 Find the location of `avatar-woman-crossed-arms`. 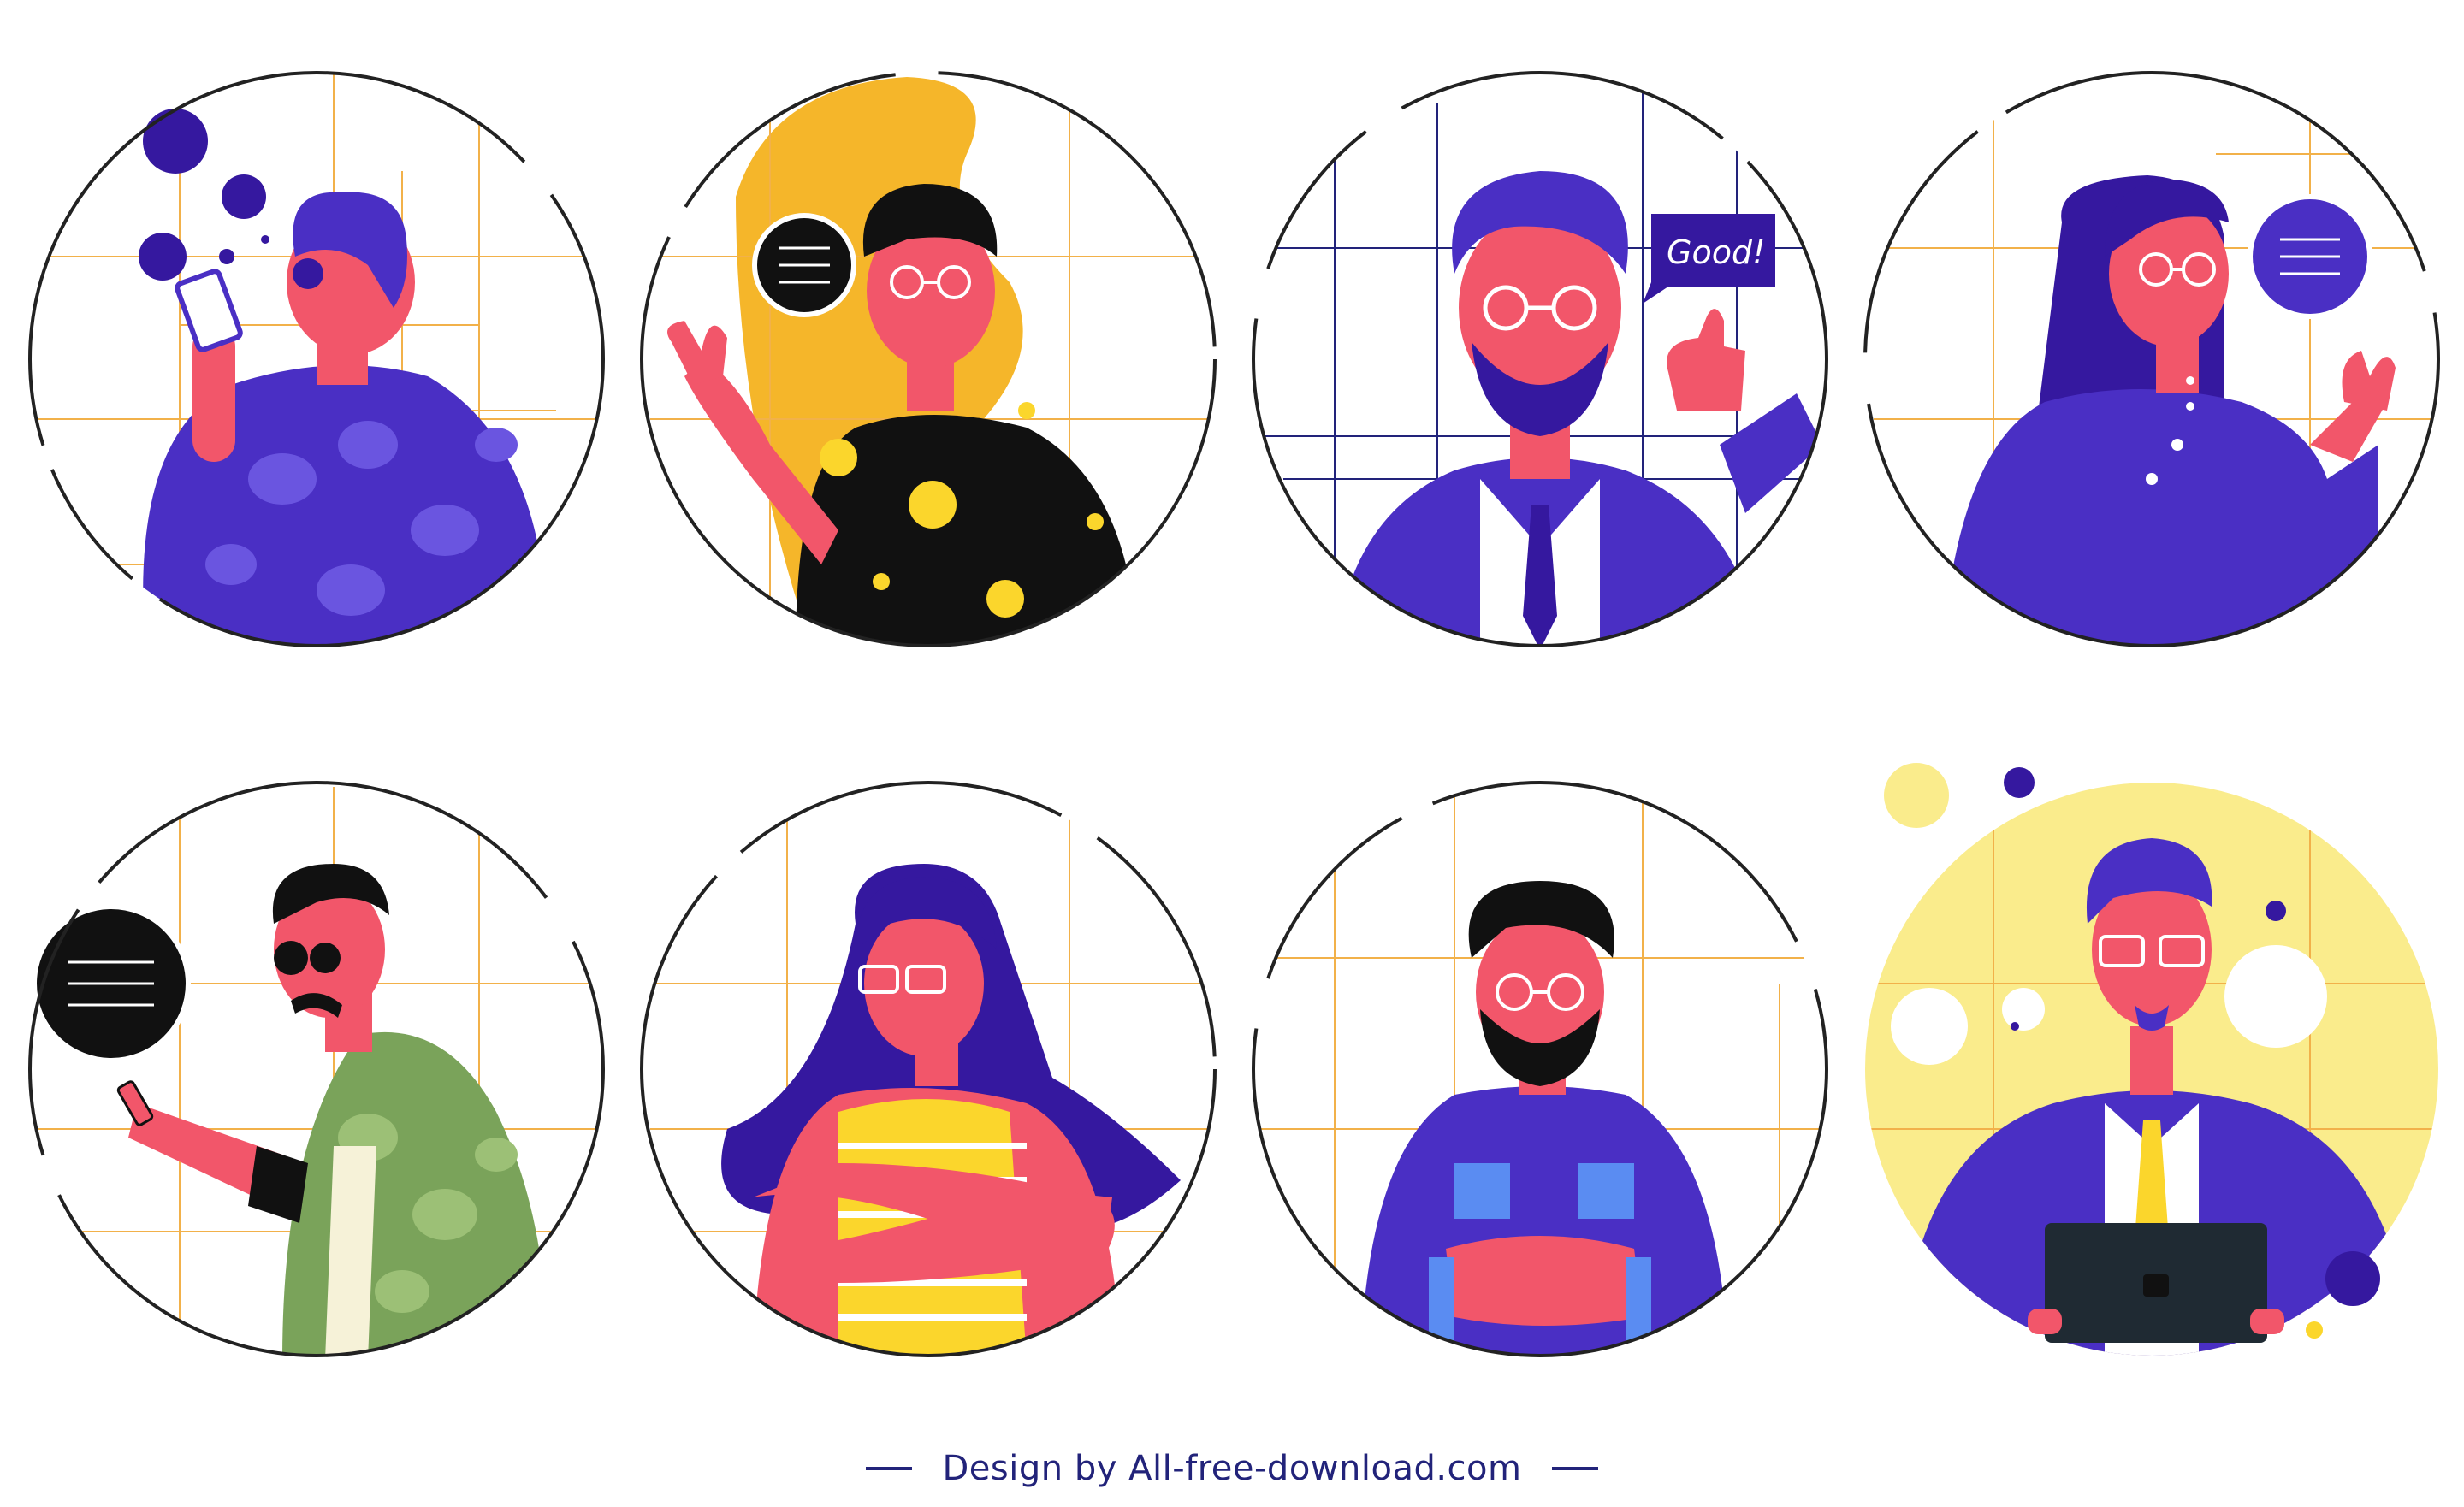

avatar-woman-crossed-arms is located at coordinates (928, 1069).